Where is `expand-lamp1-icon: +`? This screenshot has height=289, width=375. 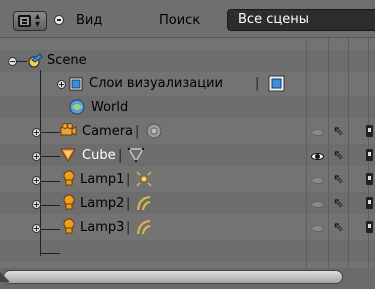
expand-lamp1-icon: + is located at coordinates (36, 180).